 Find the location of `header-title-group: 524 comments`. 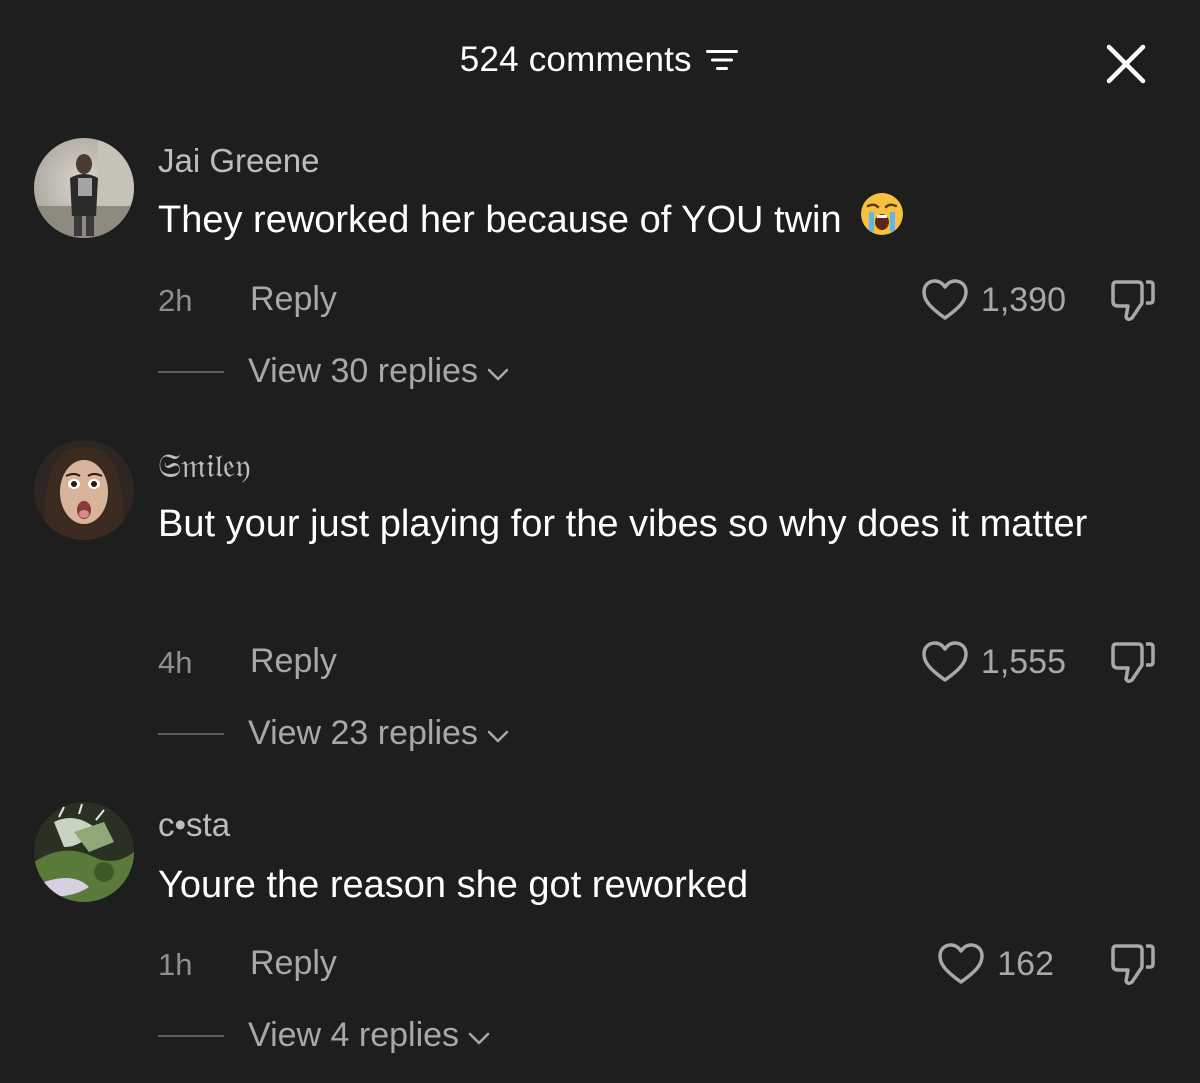

header-title-group: 524 comments is located at coordinates (600, 62).